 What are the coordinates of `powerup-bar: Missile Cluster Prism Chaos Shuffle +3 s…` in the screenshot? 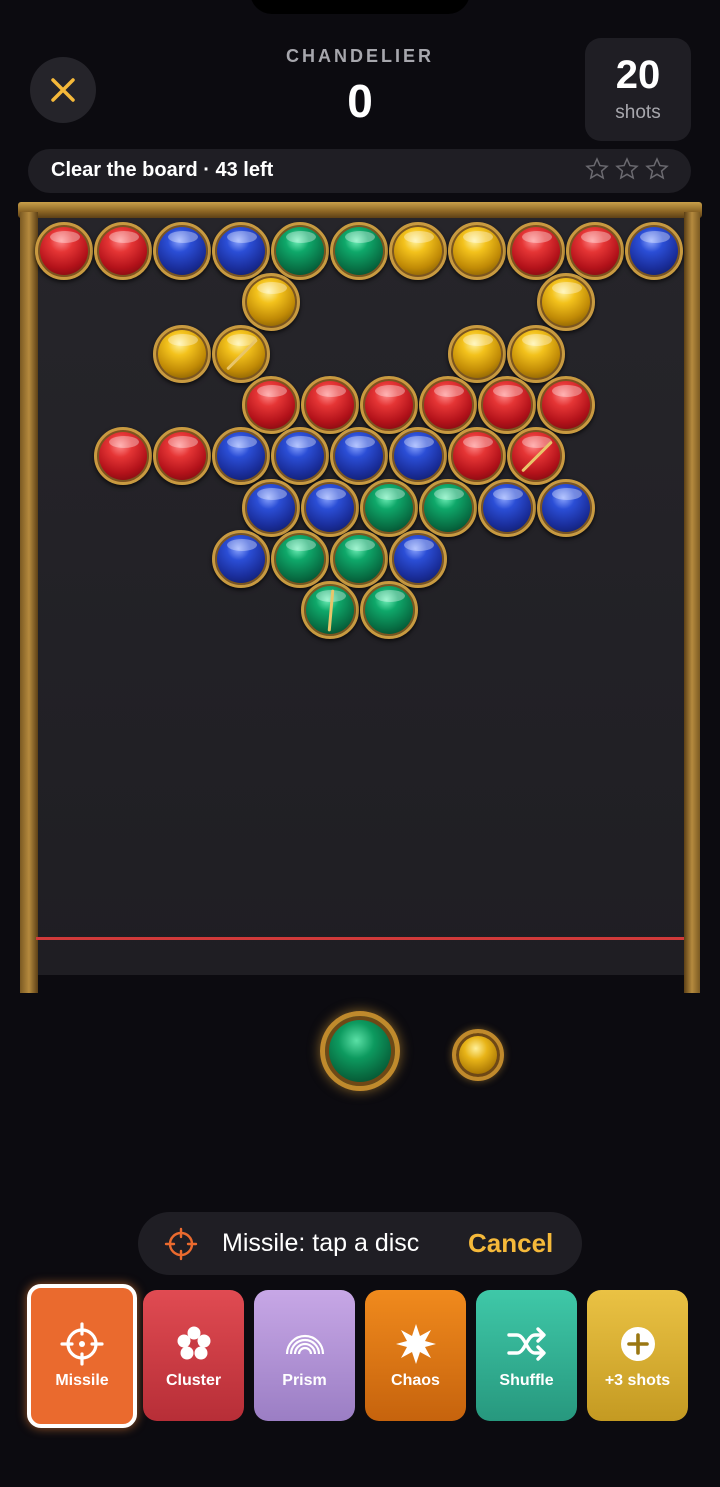 It's located at (360, 1357).